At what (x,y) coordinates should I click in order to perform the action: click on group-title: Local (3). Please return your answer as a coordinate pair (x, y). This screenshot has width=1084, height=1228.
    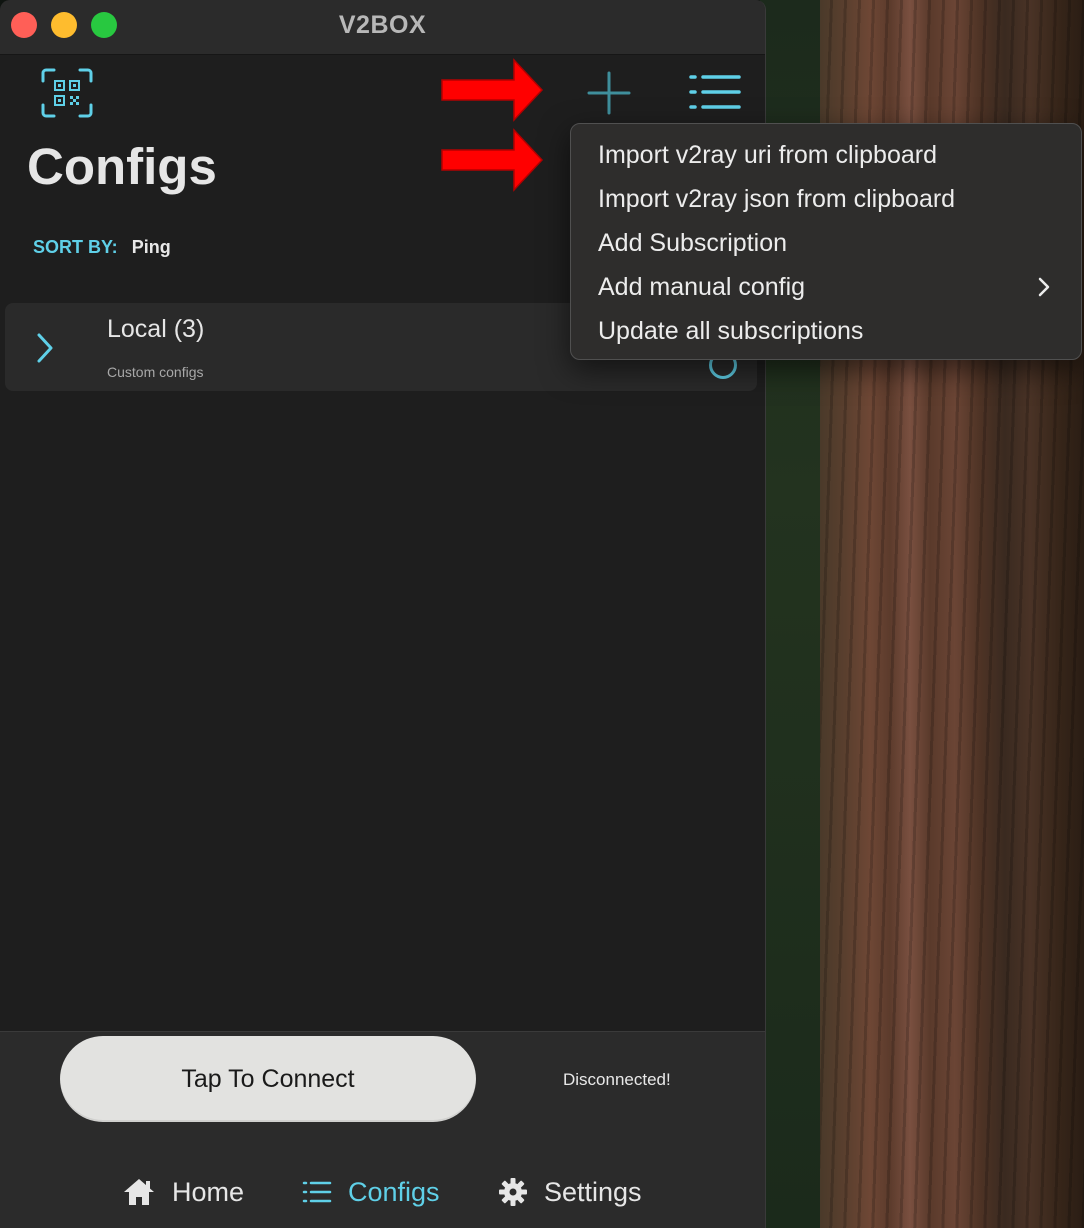
    Looking at the image, I should click on (156, 329).